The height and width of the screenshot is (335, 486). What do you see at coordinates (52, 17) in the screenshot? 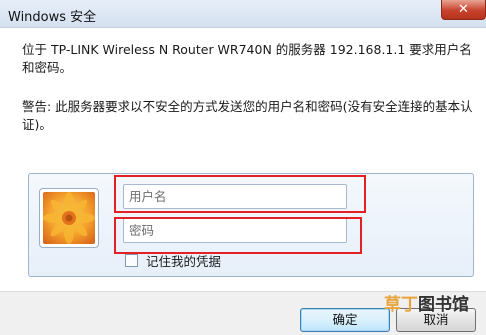
I see `window-title: Windows 安全` at bounding box center [52, 17].